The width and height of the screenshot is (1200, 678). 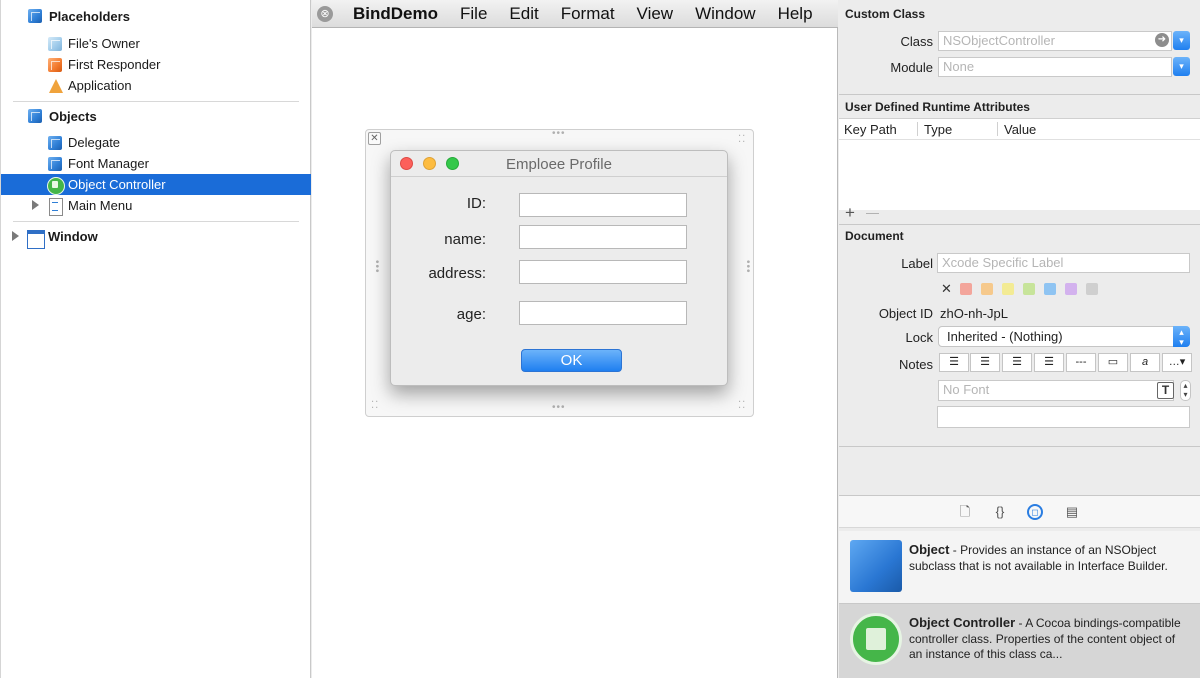 I want to click on label-color-blue, so click(x=1050, y=289).